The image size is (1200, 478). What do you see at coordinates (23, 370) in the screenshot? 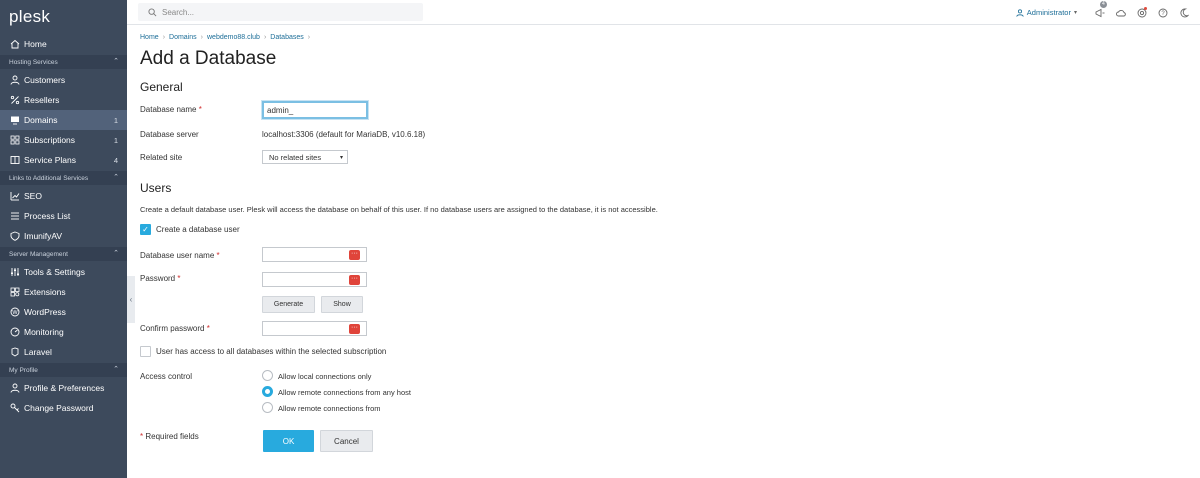
I see `section-label: My Profile` at bounding box center [23, 370].